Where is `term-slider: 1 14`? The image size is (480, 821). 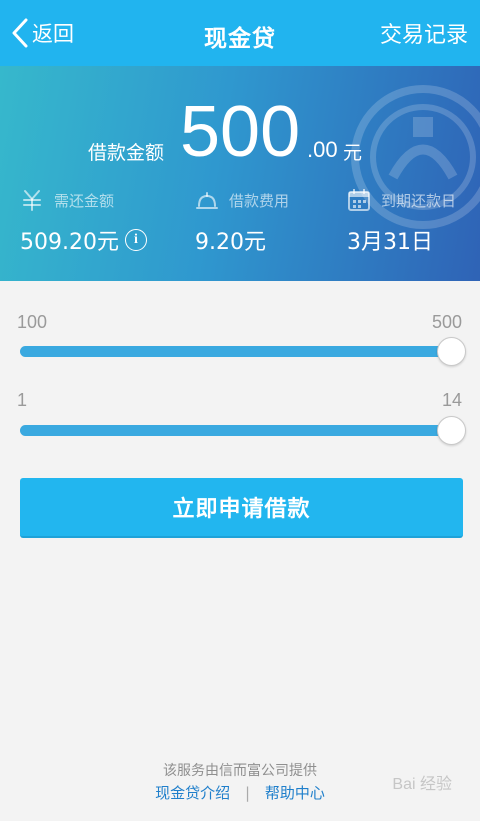
term-slider: 1 14 is located at coordinates (241, 420).